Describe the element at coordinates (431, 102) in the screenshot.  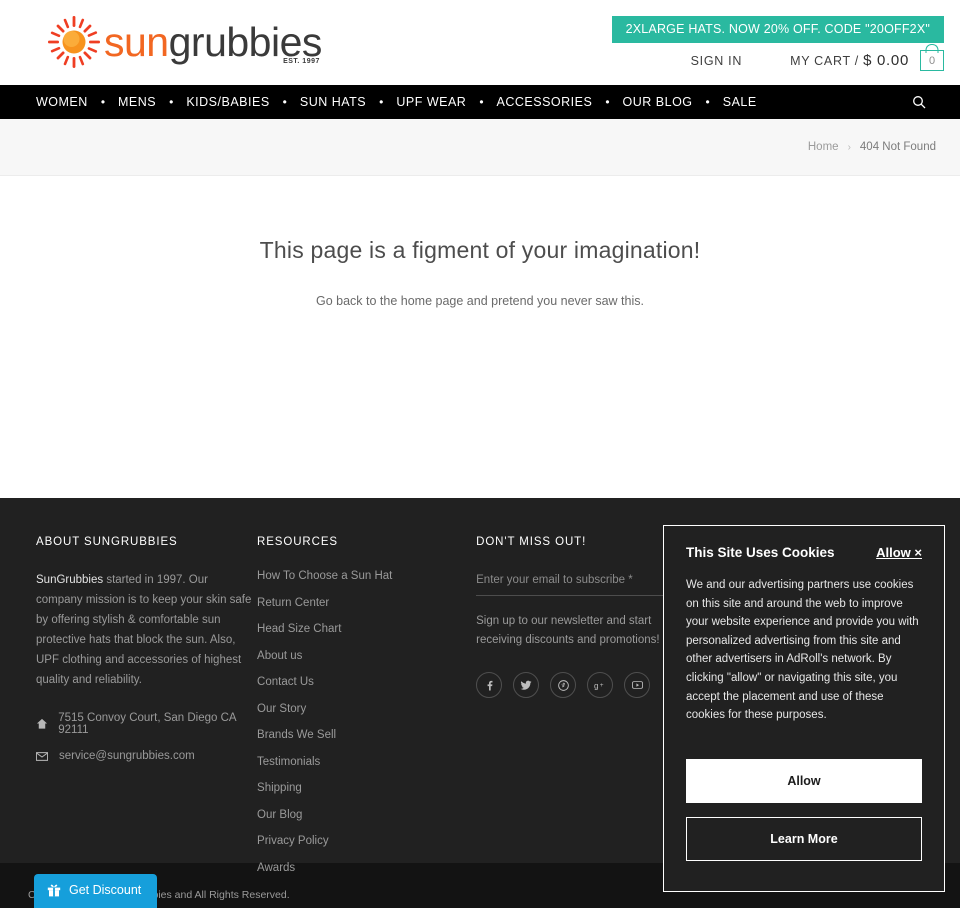
I see `nav-item-upf-wear: UPF WEAR` at that location.